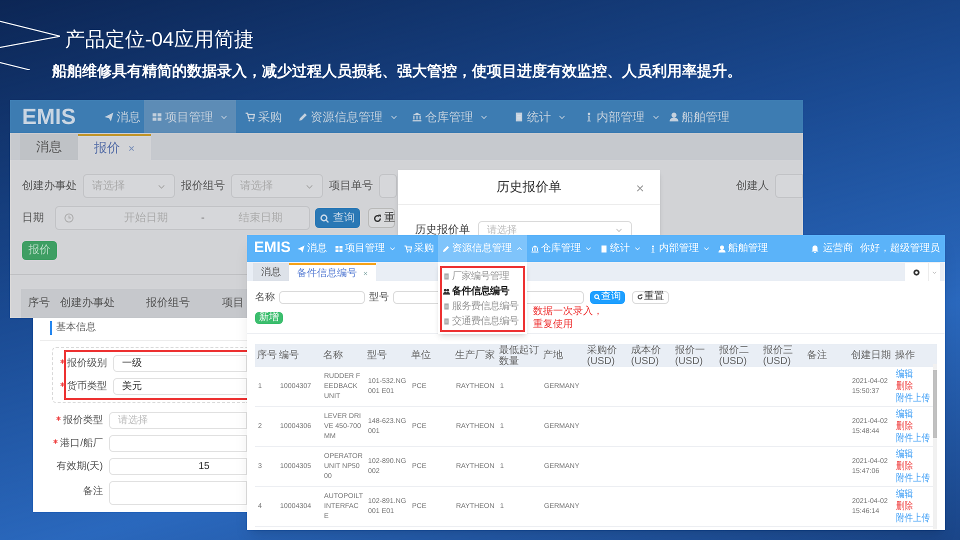  Describe the element at coordinates (289, 355) in the screenshot. I see `column-header: 编号` at that location.